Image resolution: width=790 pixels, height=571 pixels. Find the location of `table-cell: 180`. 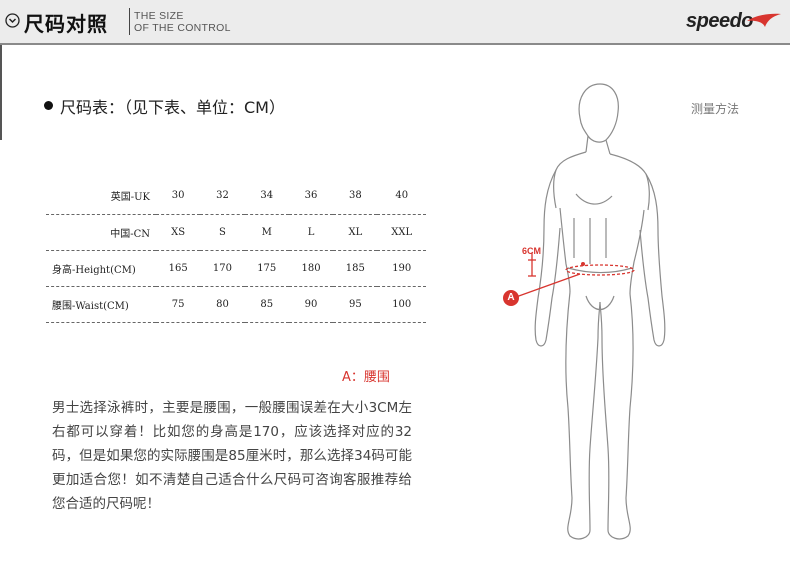

table-cell: 180 is located at coordinates (311, 268).